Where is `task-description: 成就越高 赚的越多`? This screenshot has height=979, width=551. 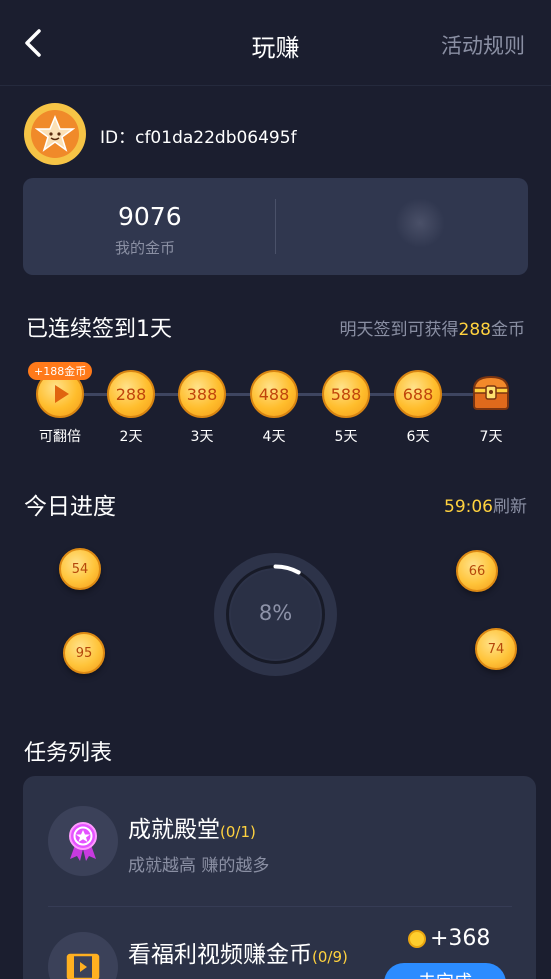
task-description: 成就越高 赚的越多 is located at coordinates (199, 866).